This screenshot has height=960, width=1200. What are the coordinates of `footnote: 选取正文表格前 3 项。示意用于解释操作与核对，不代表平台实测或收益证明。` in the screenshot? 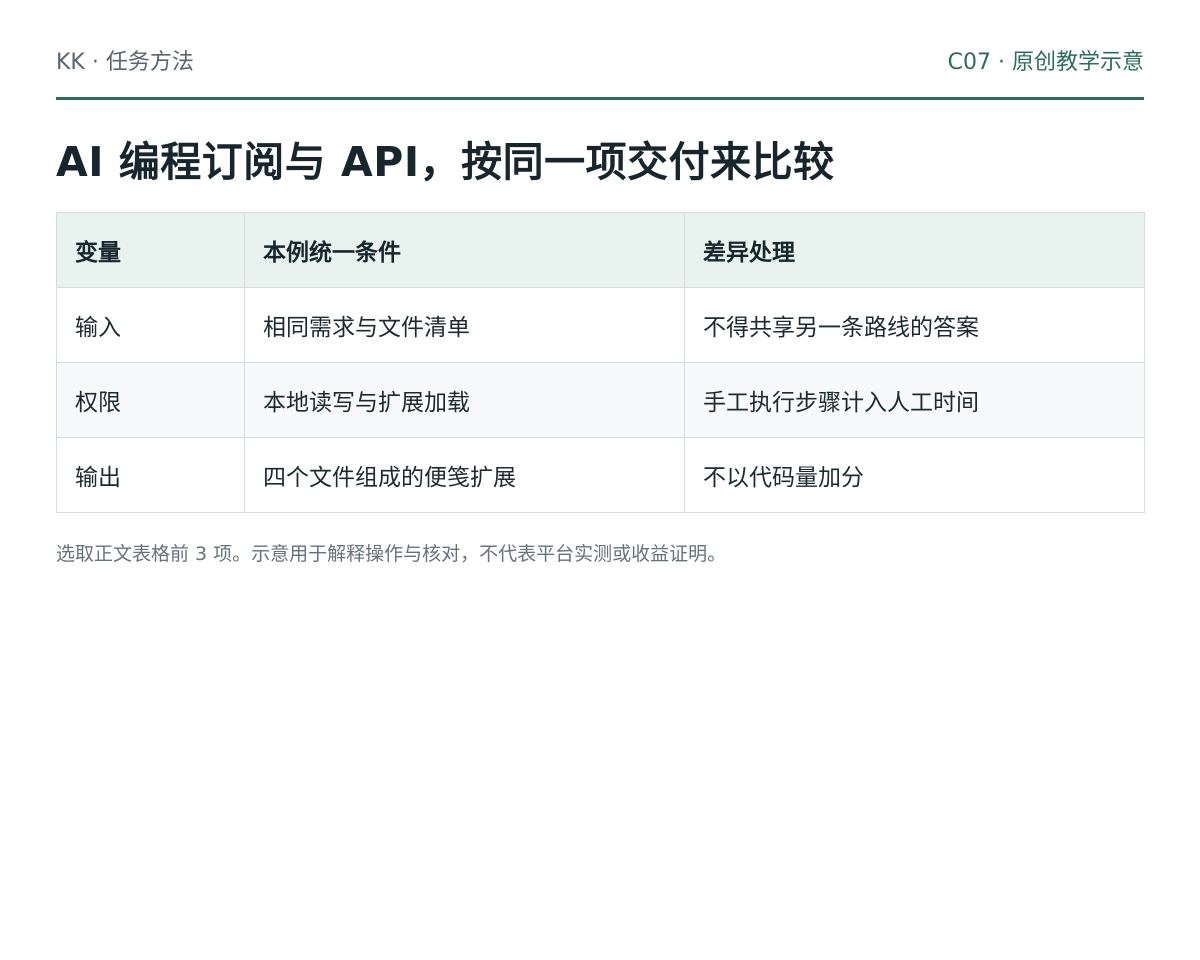 It's located at (391, 554).